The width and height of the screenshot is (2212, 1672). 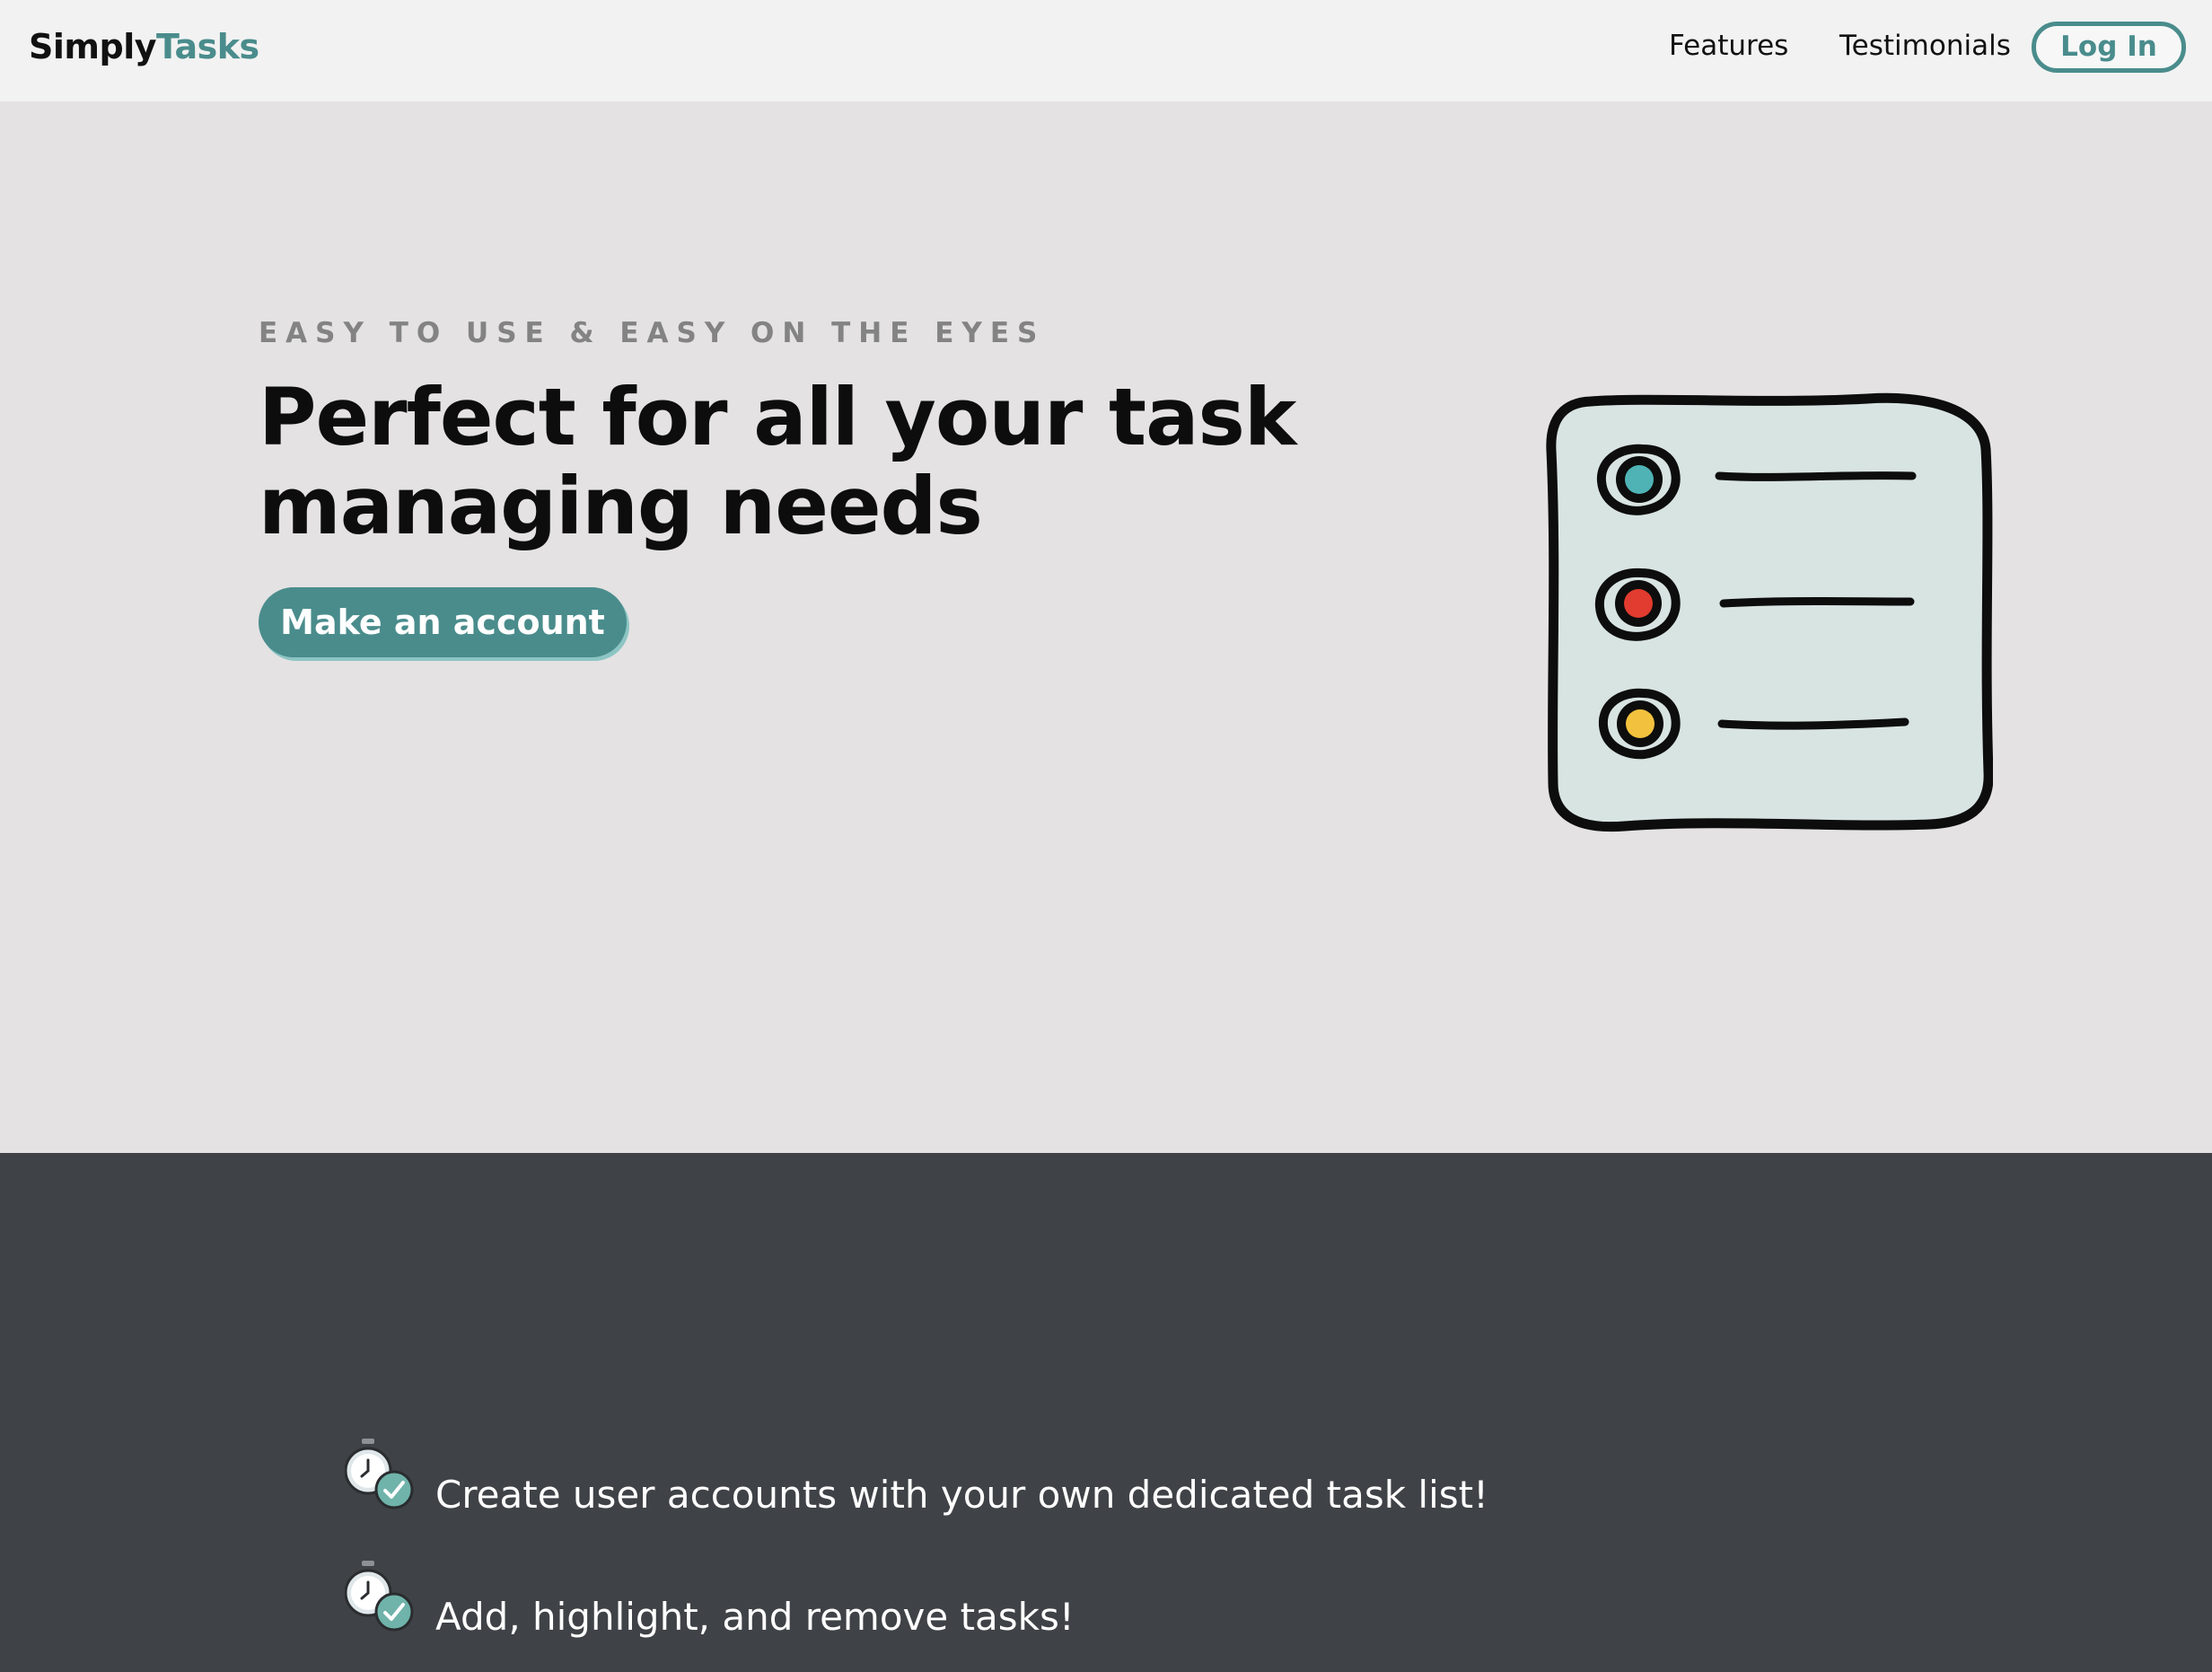 I want to click on task-dot-teal, so click(x=1639, y=479).